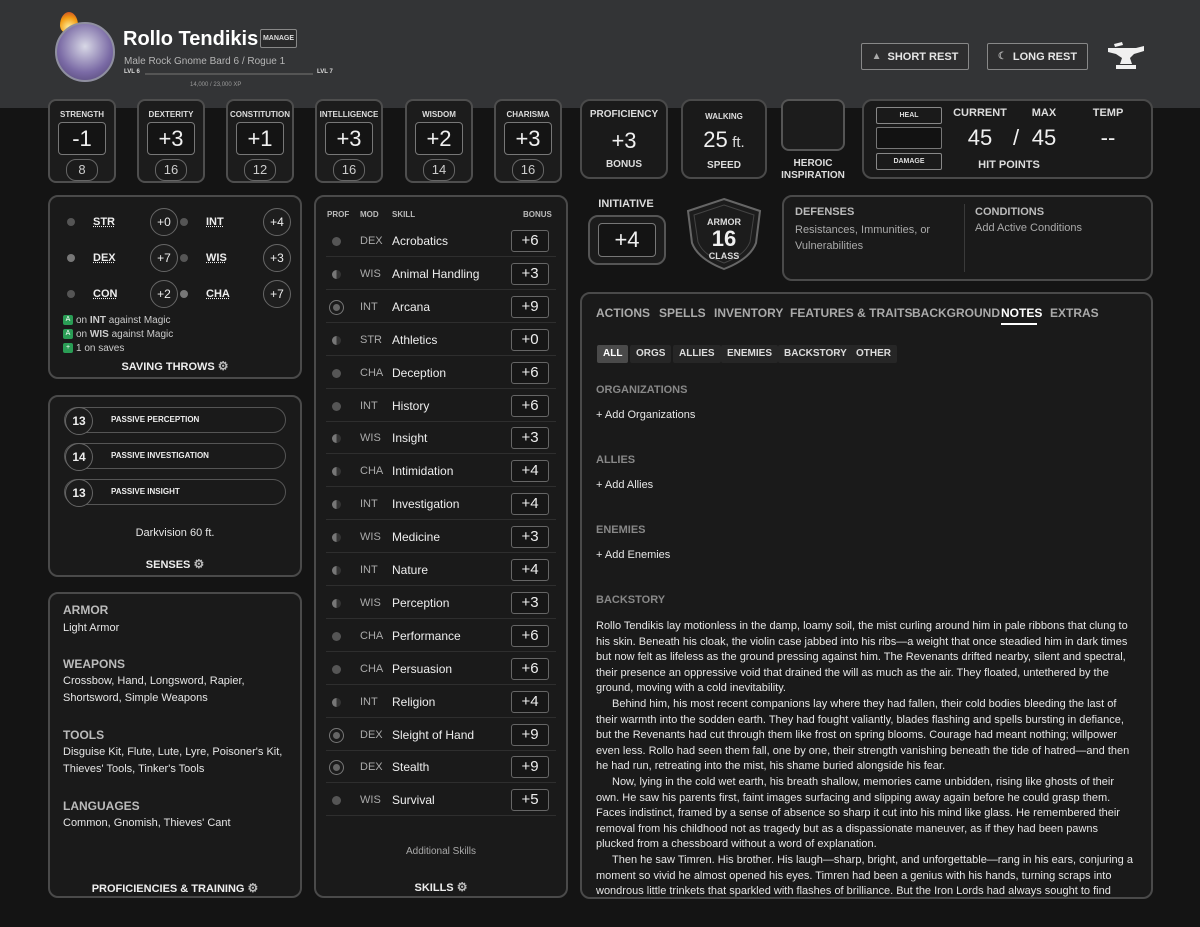  What do you see at coordinates (441, 635) in the screenshot?
I see `skill-row-performance: CHA Performance +6` at bounding box center [441, 635].